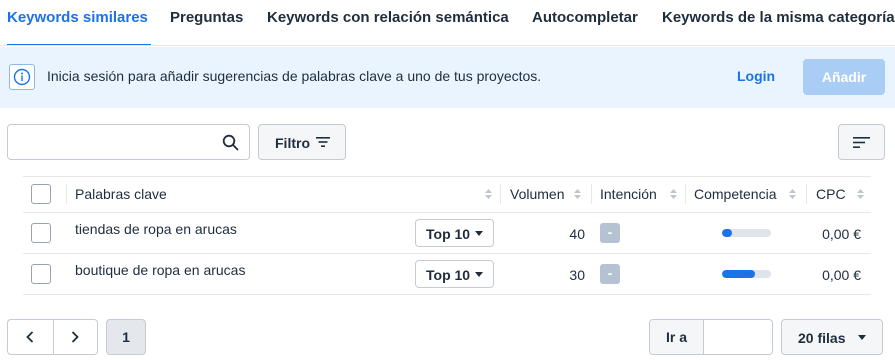  I want to click on chevron-left-icon, so click(30, 337).